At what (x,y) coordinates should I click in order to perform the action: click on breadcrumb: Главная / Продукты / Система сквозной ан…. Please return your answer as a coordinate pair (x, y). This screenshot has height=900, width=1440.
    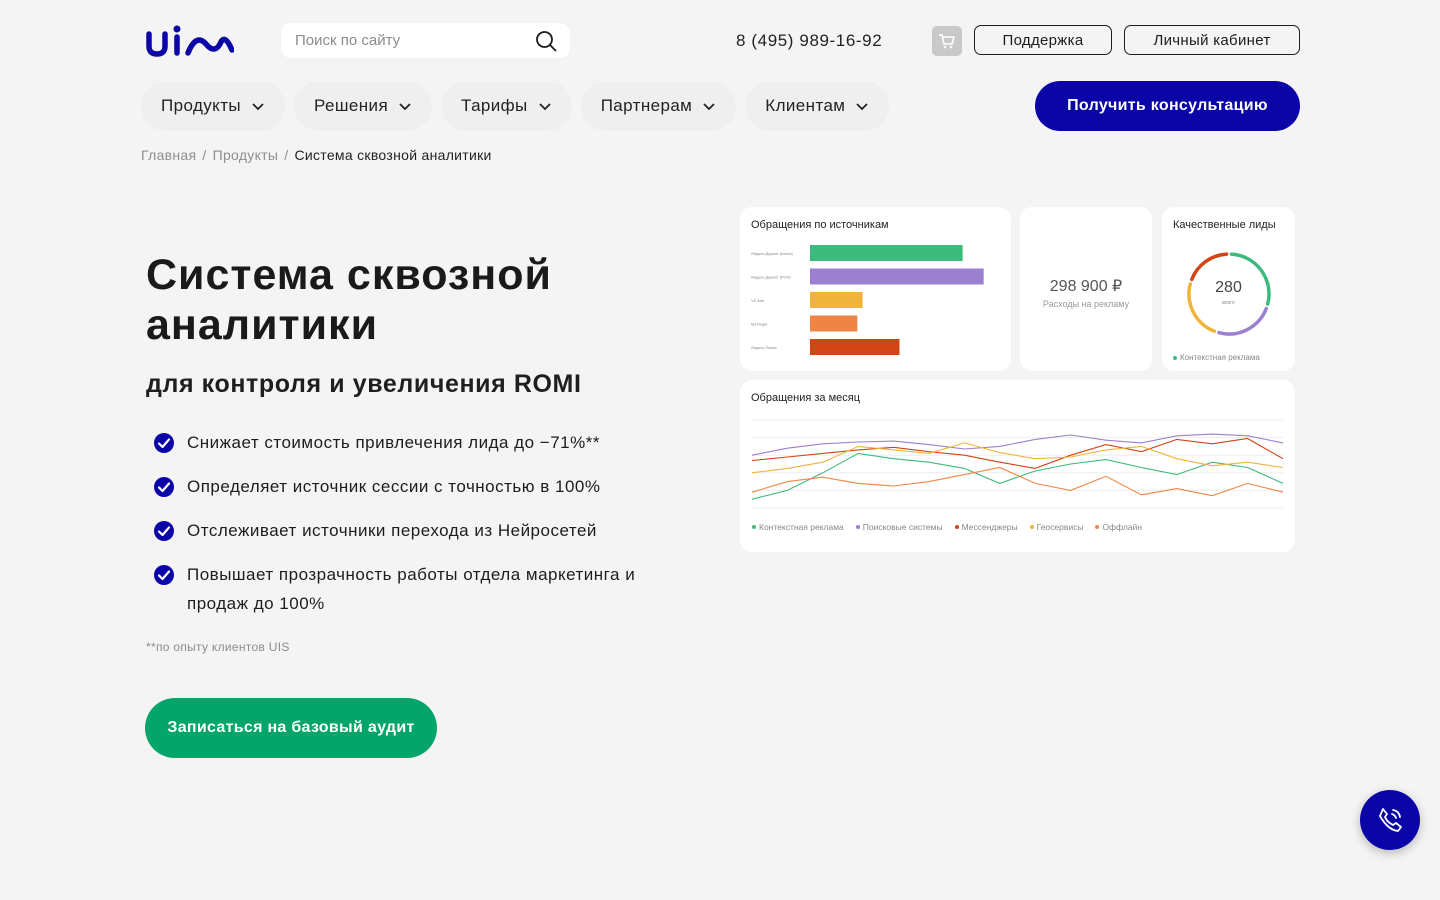
    Looking at the image, I should click on (316, 155).